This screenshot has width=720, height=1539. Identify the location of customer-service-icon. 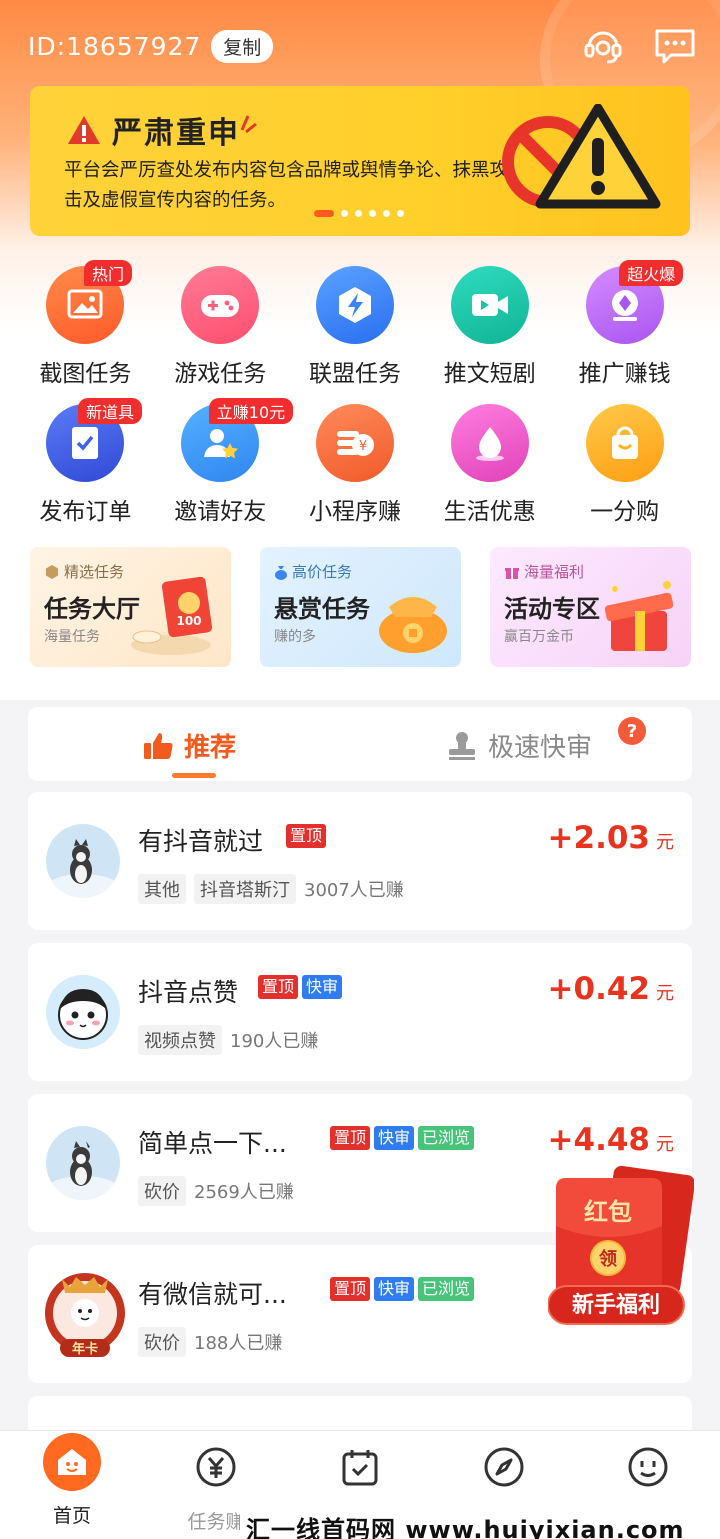
(603, 46).